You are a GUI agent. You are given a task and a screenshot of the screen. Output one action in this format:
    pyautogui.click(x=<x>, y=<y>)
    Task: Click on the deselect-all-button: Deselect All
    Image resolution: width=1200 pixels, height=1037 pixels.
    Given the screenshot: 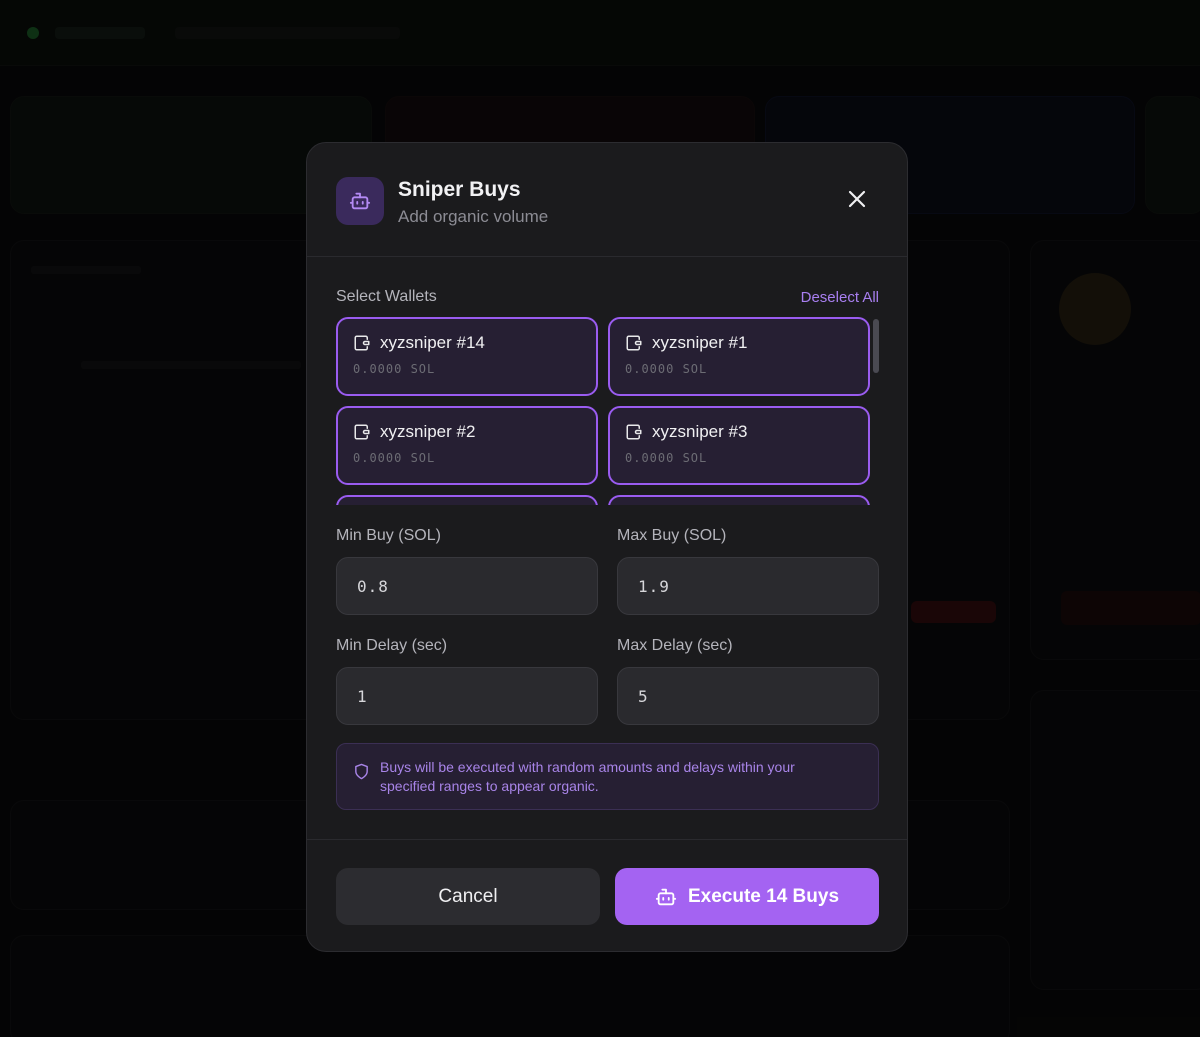 What is the action you would take?
    pyautogui.click(x=840, y=297)
    